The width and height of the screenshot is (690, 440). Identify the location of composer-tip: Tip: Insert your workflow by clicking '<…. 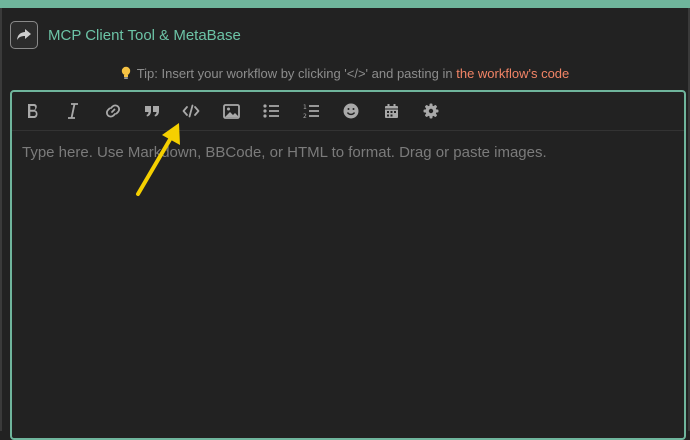
(345, 74).